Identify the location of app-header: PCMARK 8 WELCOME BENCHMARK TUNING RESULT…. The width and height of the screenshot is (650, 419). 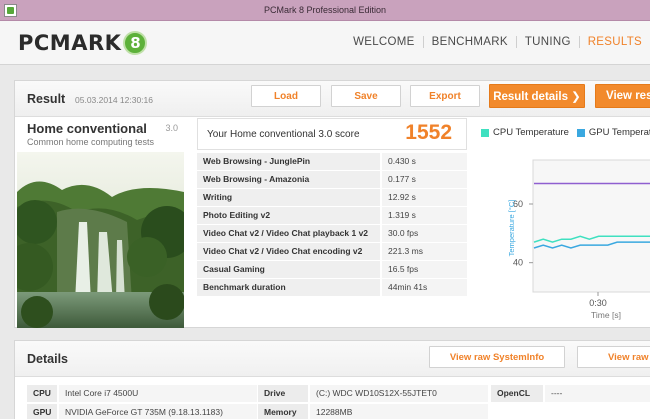
(325, 43).